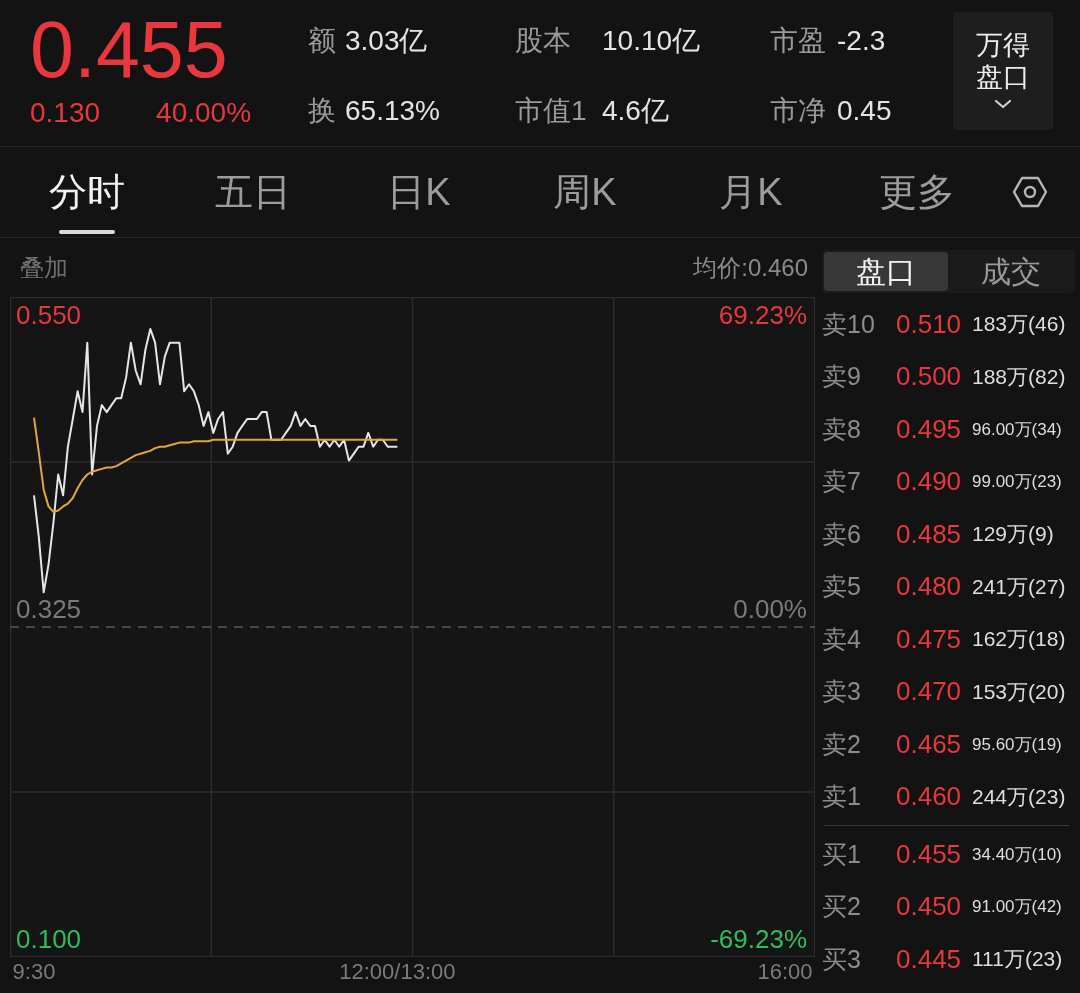  What do you see at coordinates (929, 854) in the screenshot?
I see `bid-price: 0.455` at bounding box center [929, 854].